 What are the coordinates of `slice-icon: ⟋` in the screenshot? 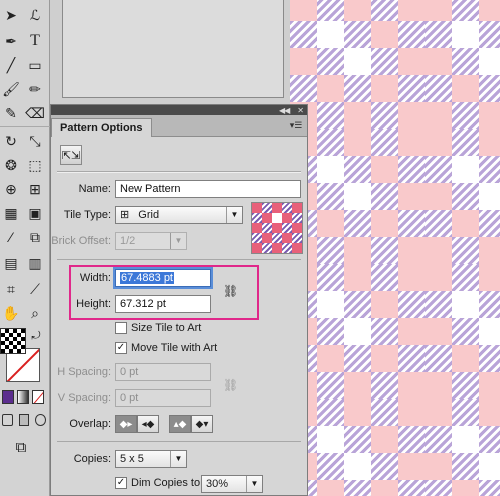 It's located at (35, 289).